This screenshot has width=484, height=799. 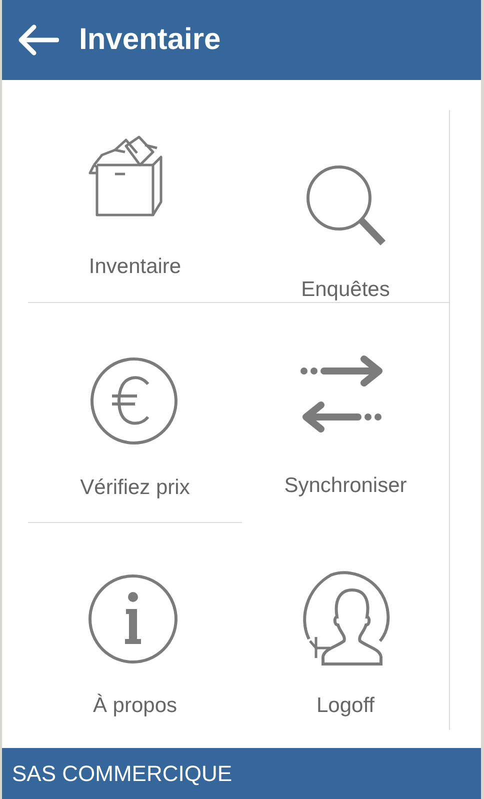 What do you see at coordinates (135, 488) in the screenshot?
I see `menu-tile-label: Vérifiez prix` at bounding box center [135, 488].